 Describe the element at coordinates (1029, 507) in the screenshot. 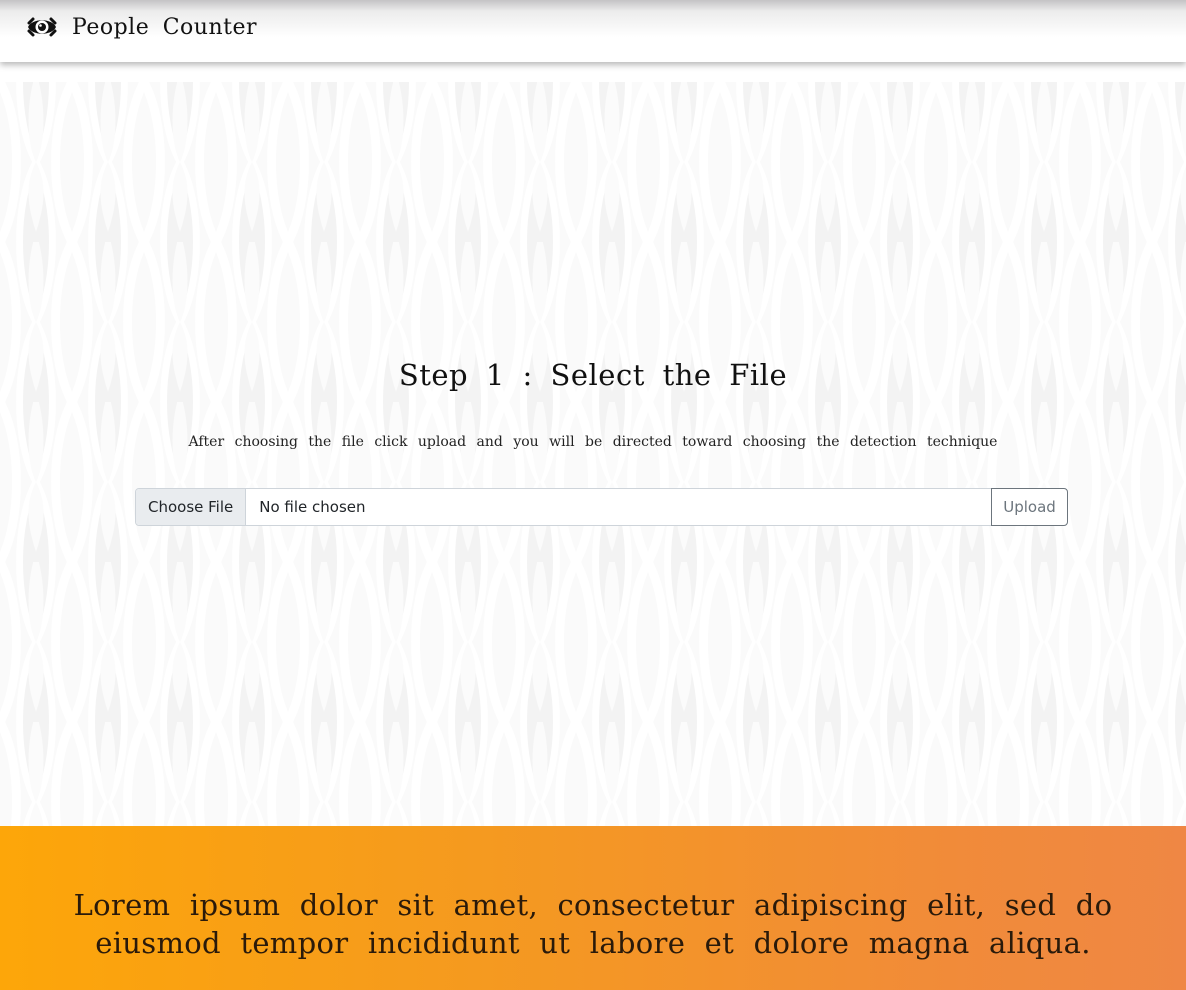

I see `upload-button: Upload` at that location.